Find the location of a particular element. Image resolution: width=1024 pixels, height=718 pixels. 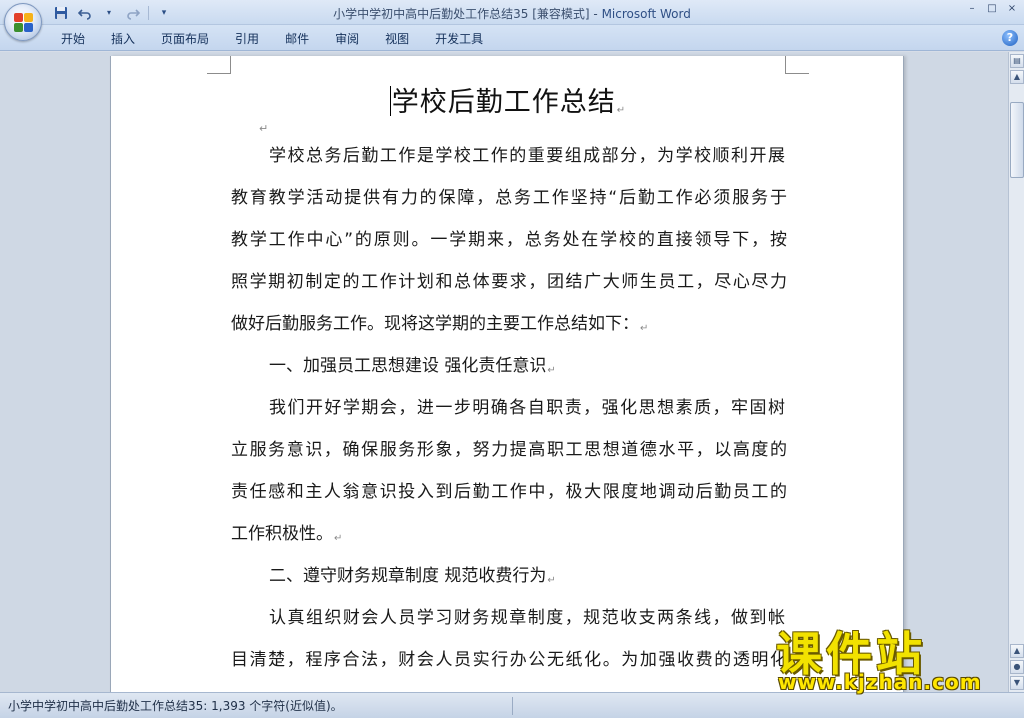

ribbon-tabs: 开始 插入 页面布局 引用 邮件 审阅 视图 开发工具 is located at coordinates (272, 39).